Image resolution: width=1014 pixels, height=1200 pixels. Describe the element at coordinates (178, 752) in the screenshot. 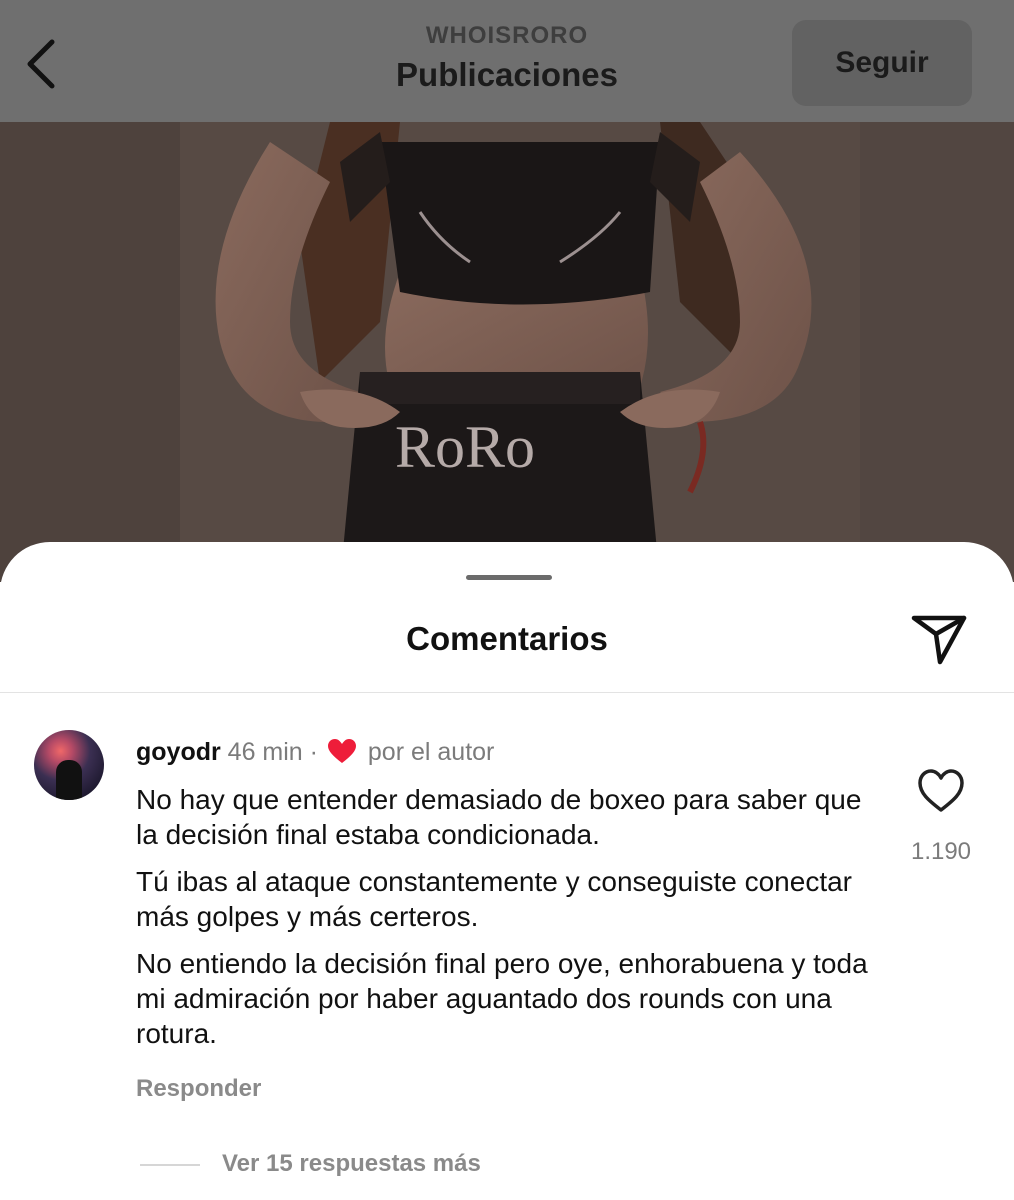

I see `comment-username: goyodr` at that location.